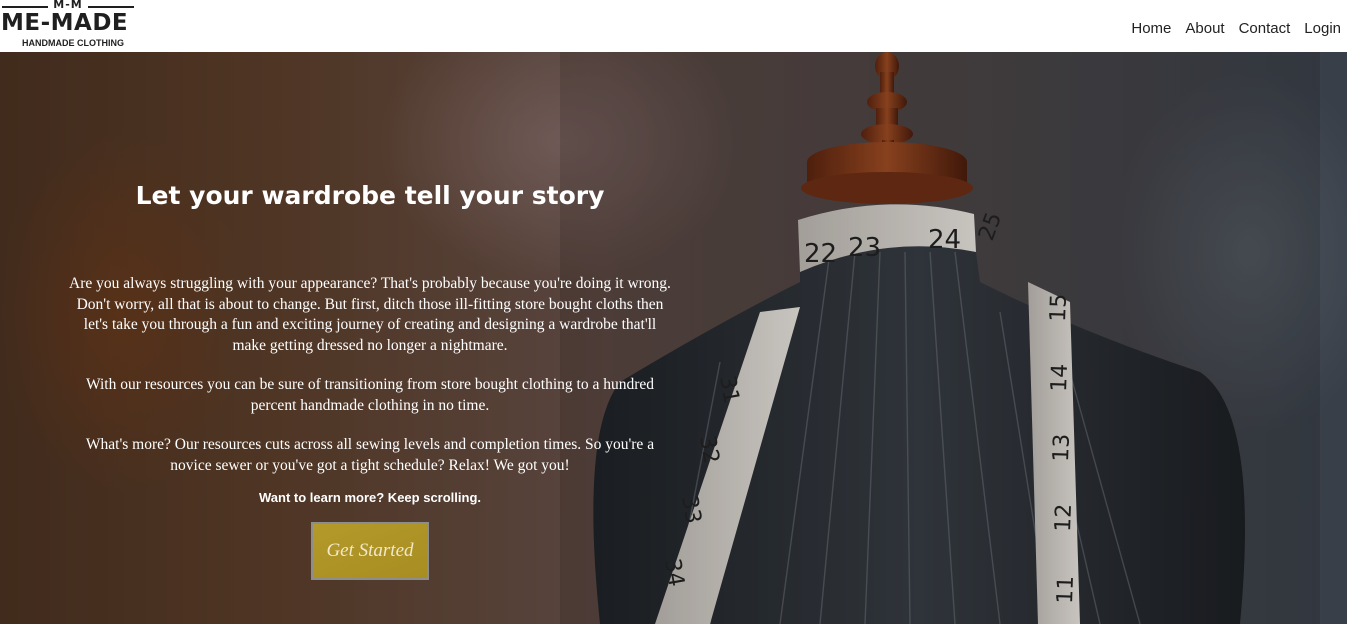  What do you see at coordinates (370, 551) in the screenshot?
I see `get-started-button: Get Started` at bounding box center [370, 551].